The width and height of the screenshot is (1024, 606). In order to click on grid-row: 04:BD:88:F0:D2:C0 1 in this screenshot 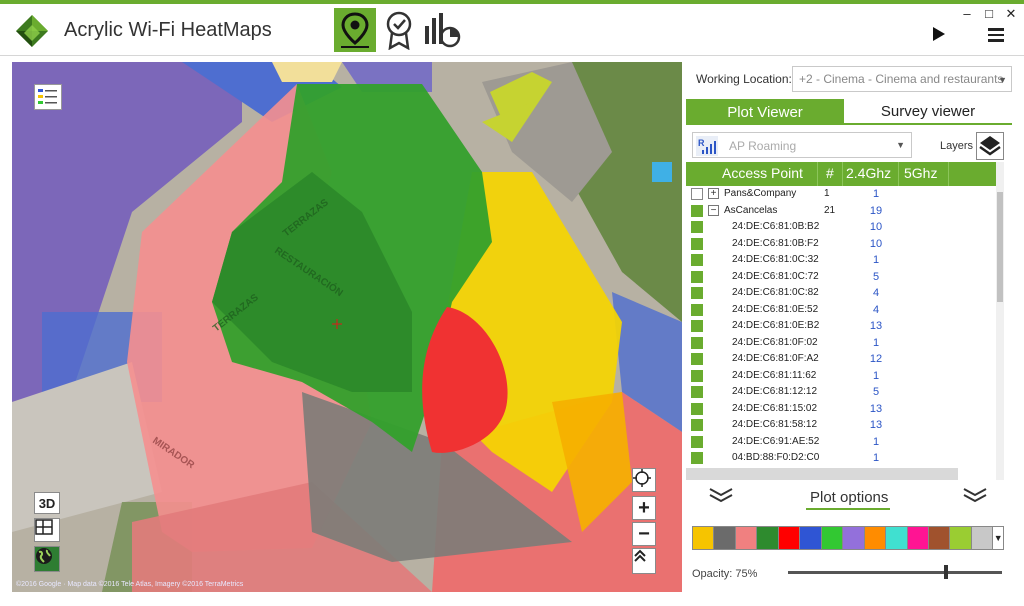, I will do `click(841, 458)`.